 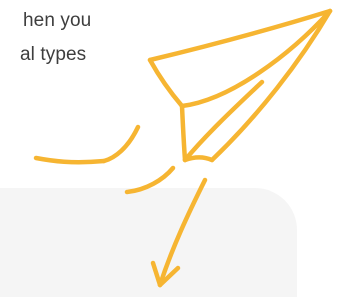 What do you see at coordinates (156, 274) in the screenshot?
I see `arrow-head-left` at bounding box center [156, 274].